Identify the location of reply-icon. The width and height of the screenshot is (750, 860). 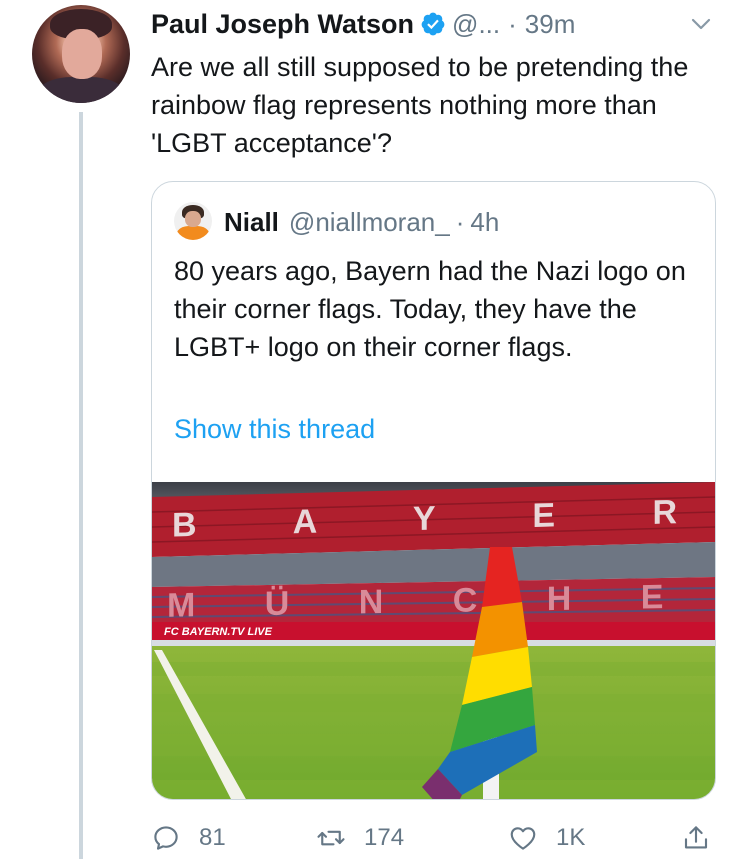
(166, 838).